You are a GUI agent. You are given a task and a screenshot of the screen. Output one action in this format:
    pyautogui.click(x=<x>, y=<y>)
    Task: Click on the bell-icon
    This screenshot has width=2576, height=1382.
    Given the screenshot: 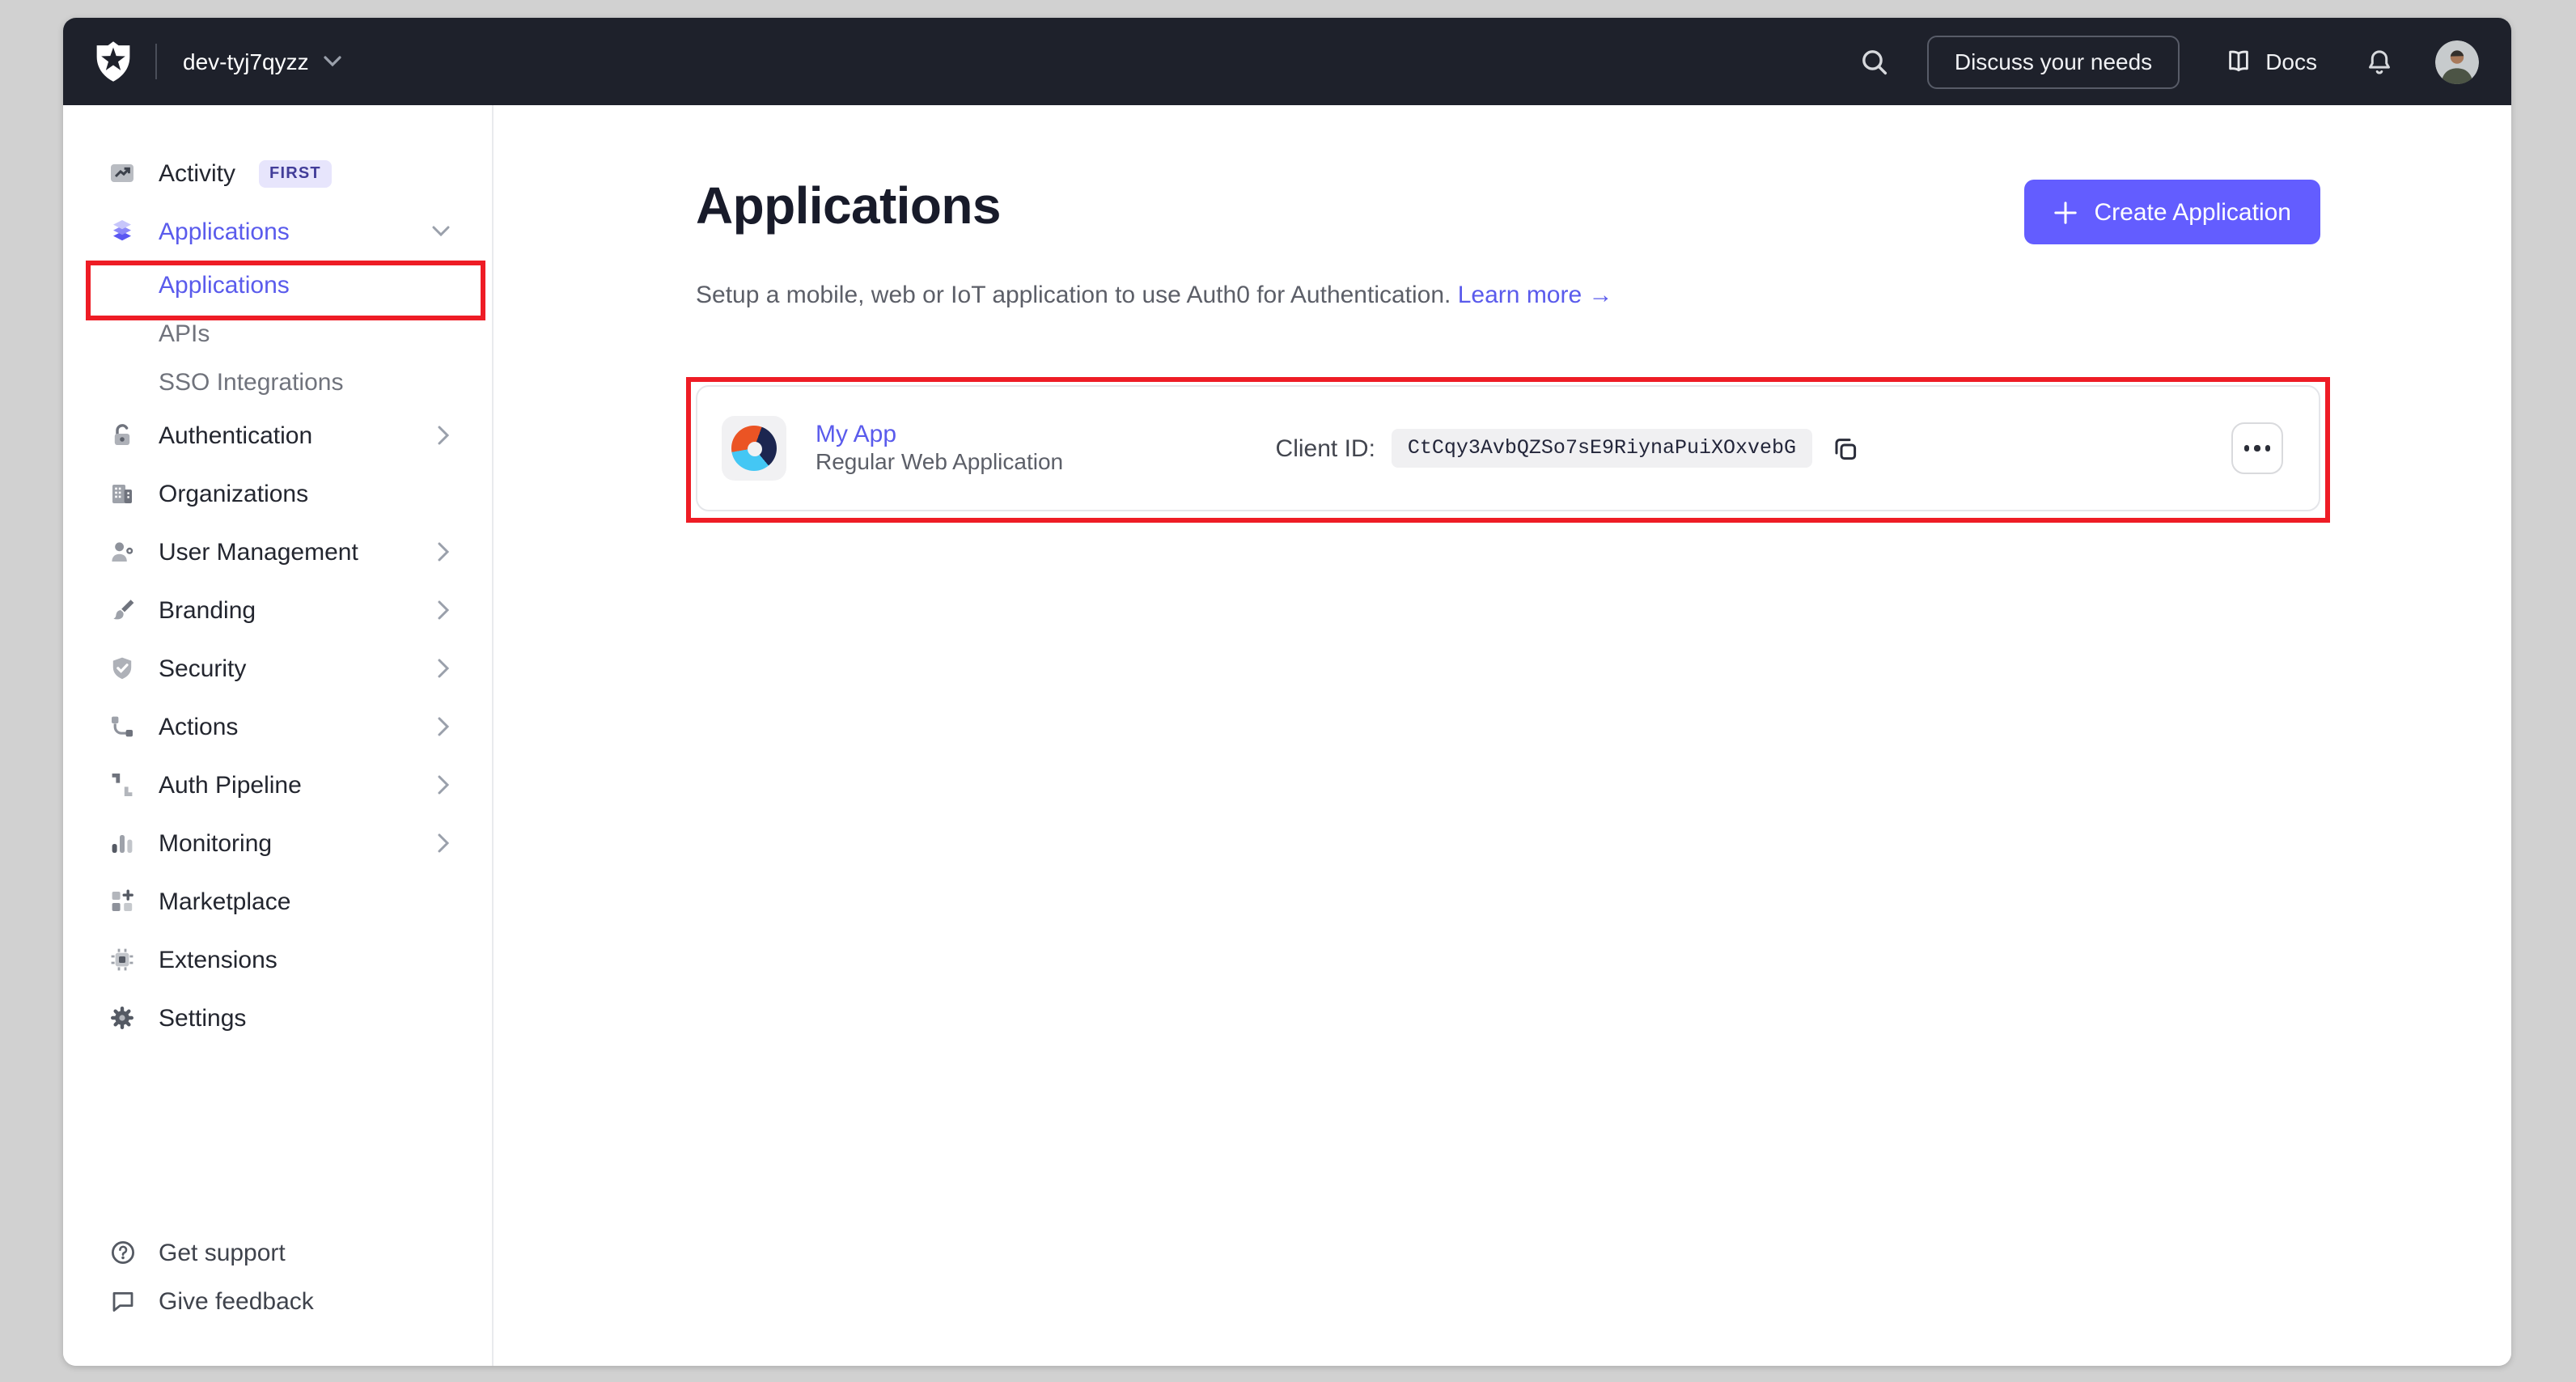 What is the action you would take?
    pyautogui.click(x=2379, y=61)
    